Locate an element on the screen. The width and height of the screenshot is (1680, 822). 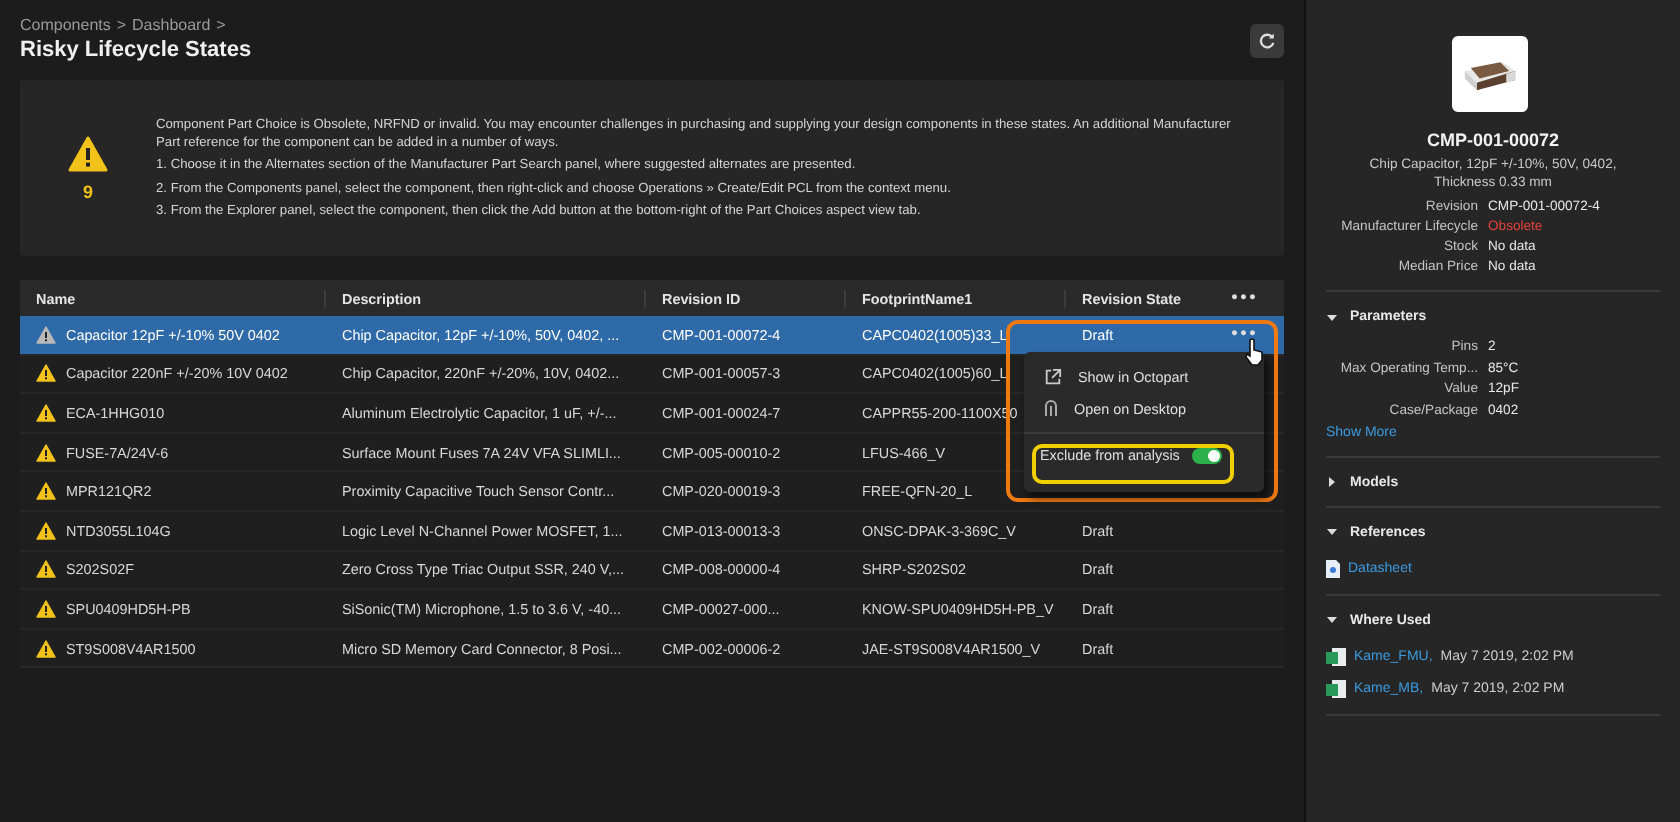
component-title: CMP-001-00072 is located at coordinates (1493, 140).